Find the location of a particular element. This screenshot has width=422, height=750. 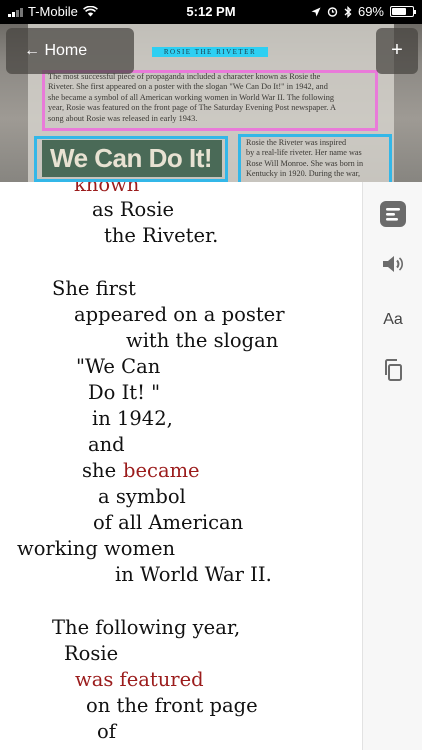

highlighted-word: known is located at coordinates (106, 190).